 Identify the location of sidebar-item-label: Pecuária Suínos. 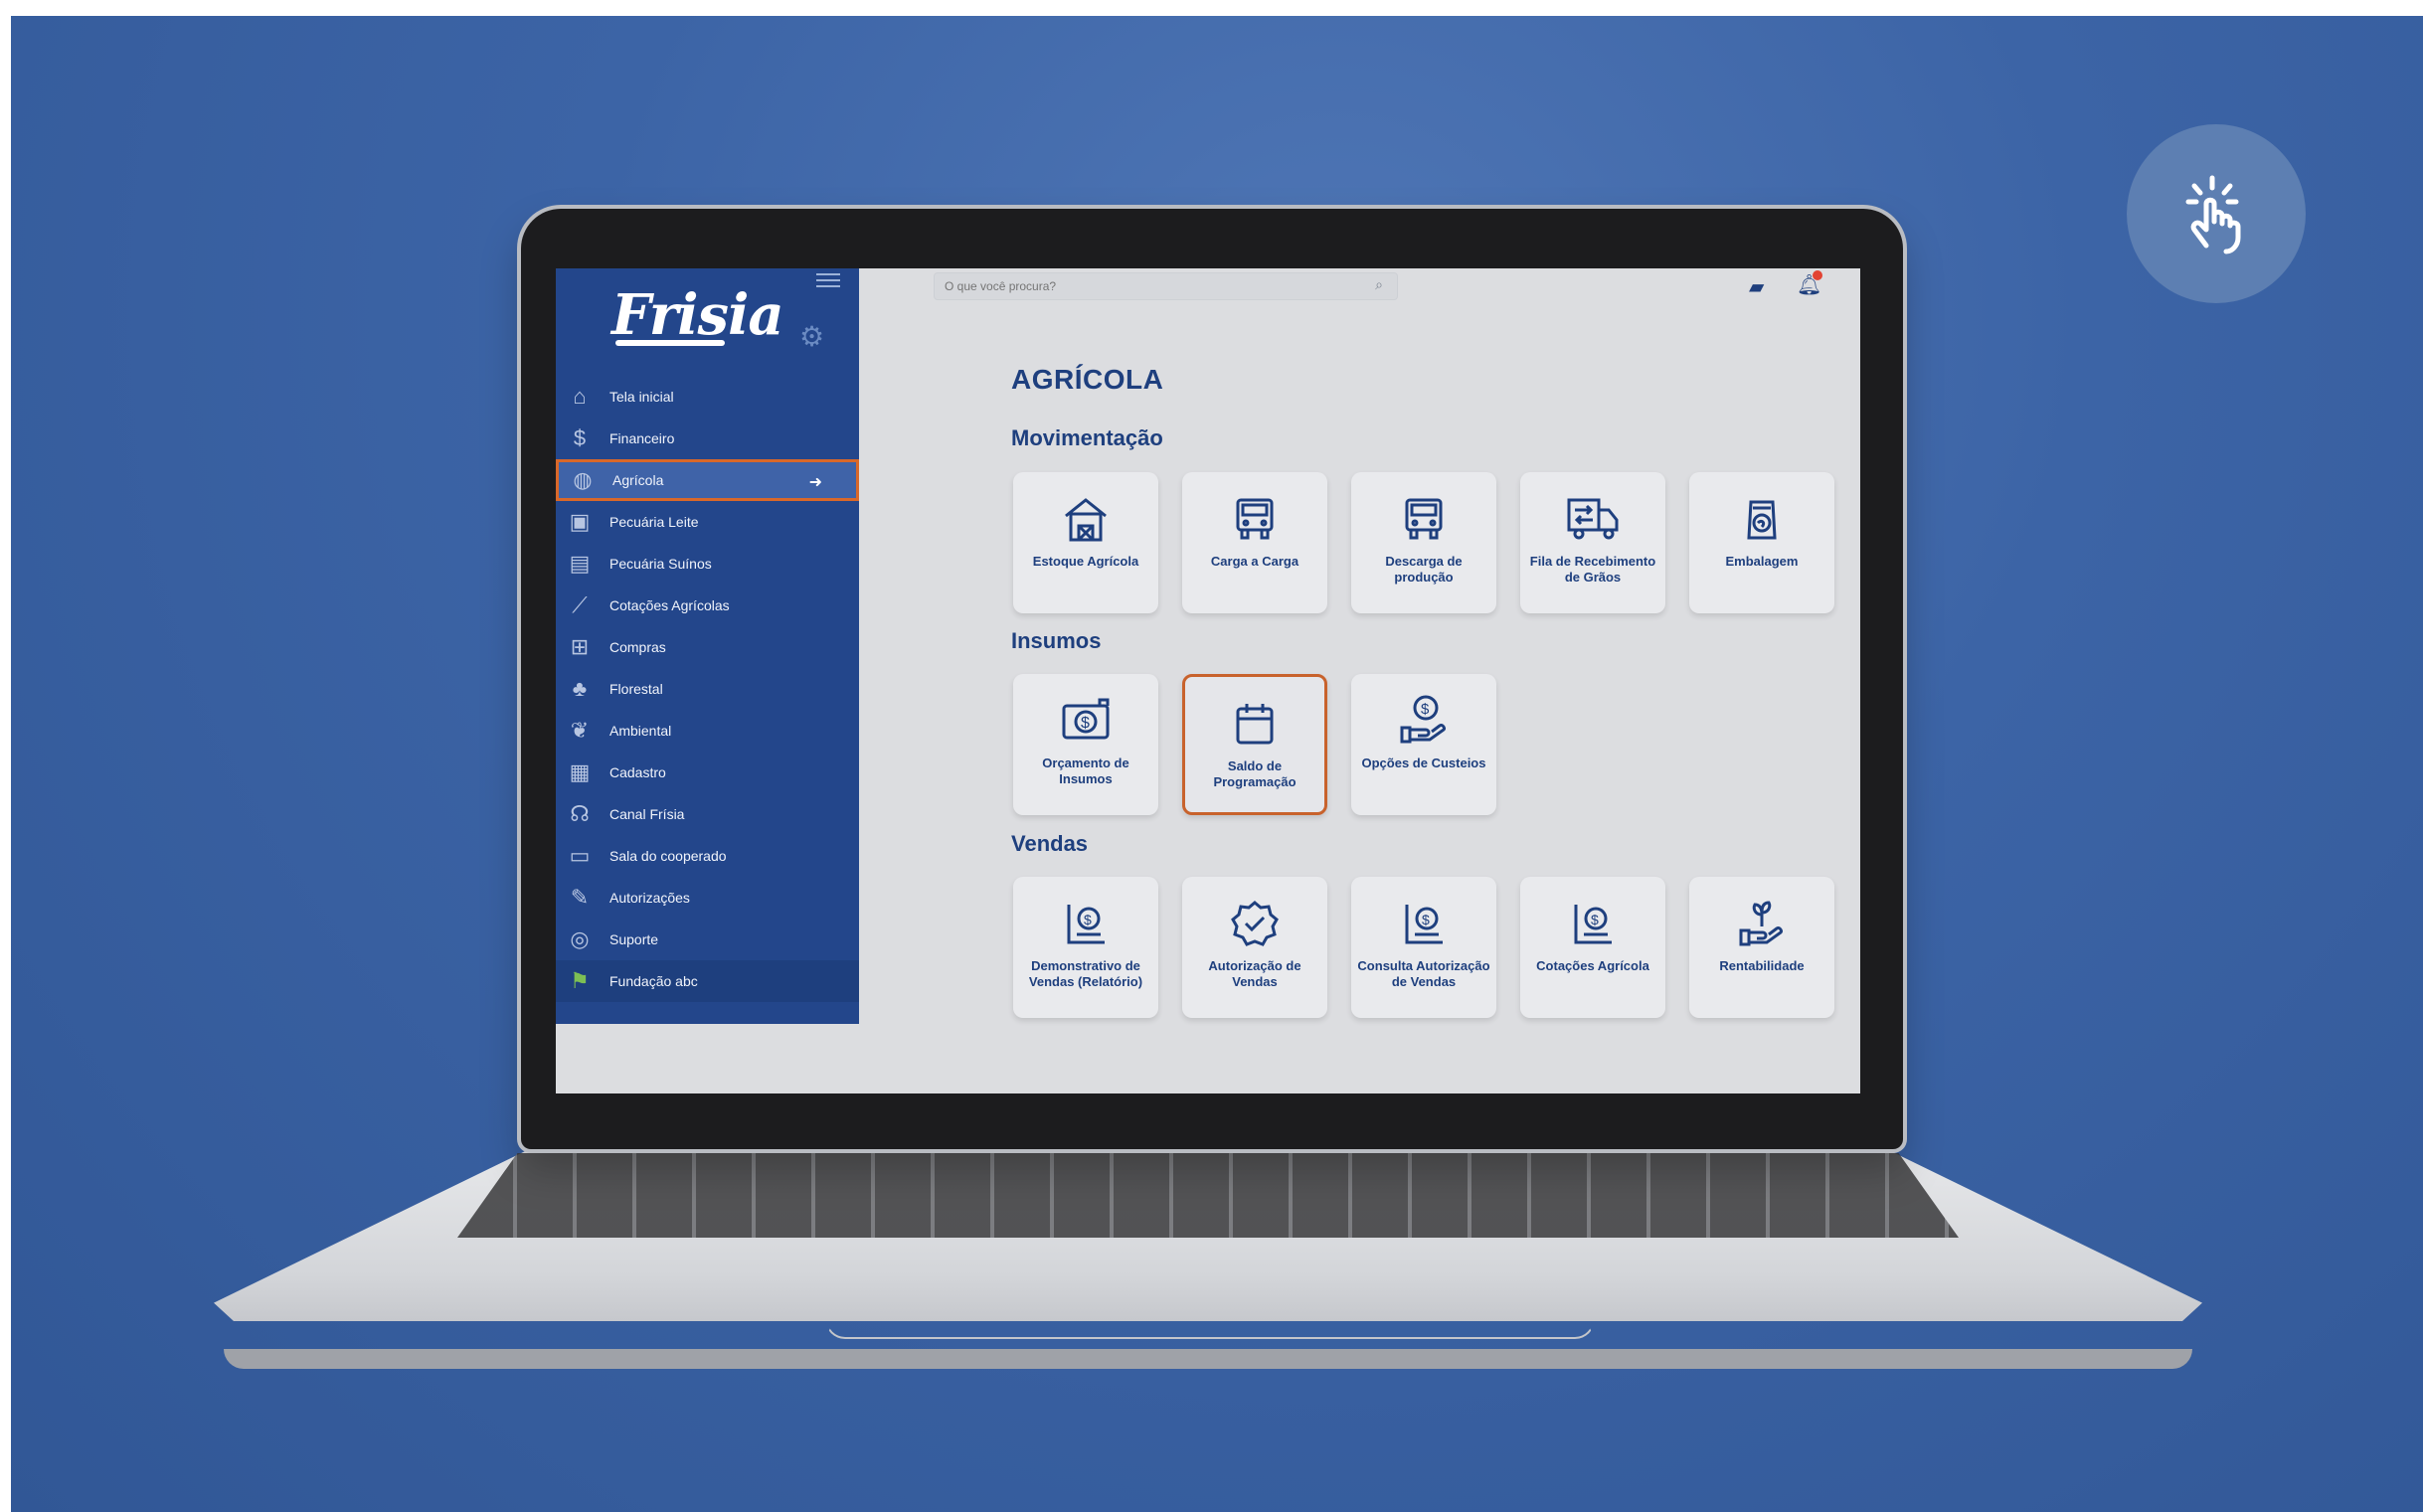
(660, 564).